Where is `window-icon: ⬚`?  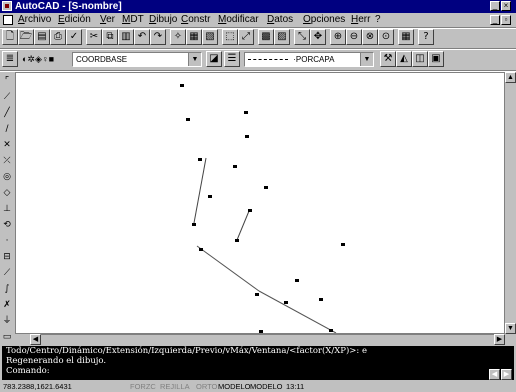
window-icon: ⬚ is located at coordinates (230, 37).